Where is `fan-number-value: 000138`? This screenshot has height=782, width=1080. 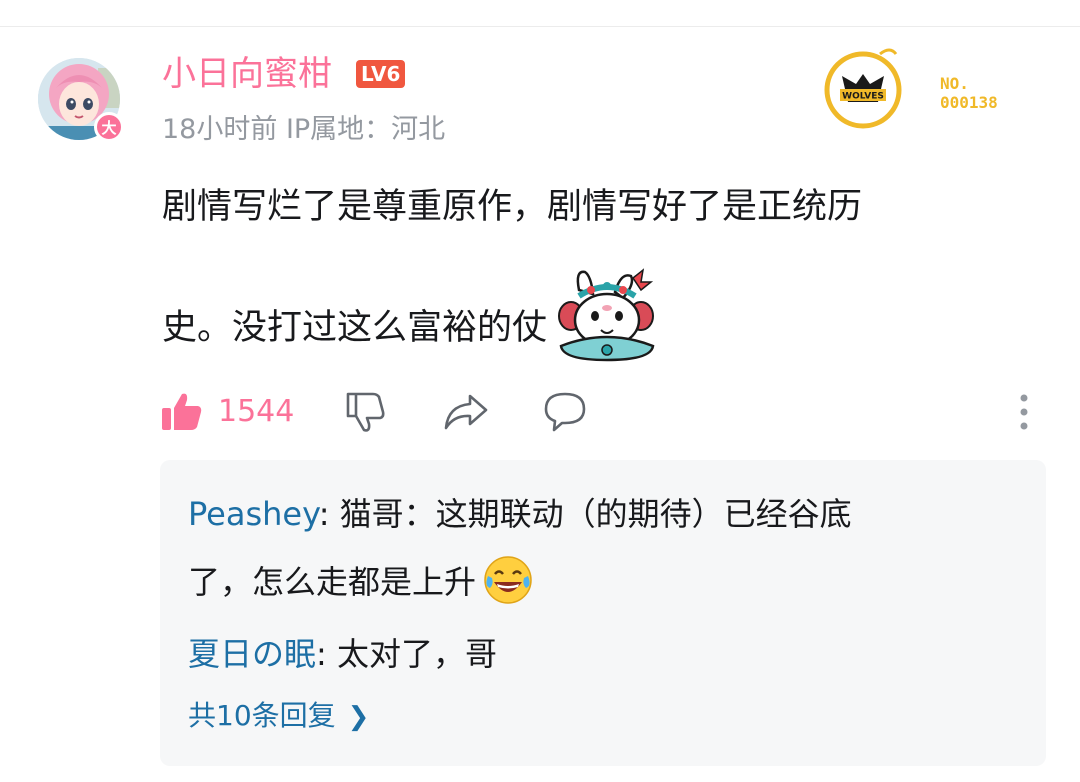
fan-number-value: 000138 is located at coordinates (969, 102).